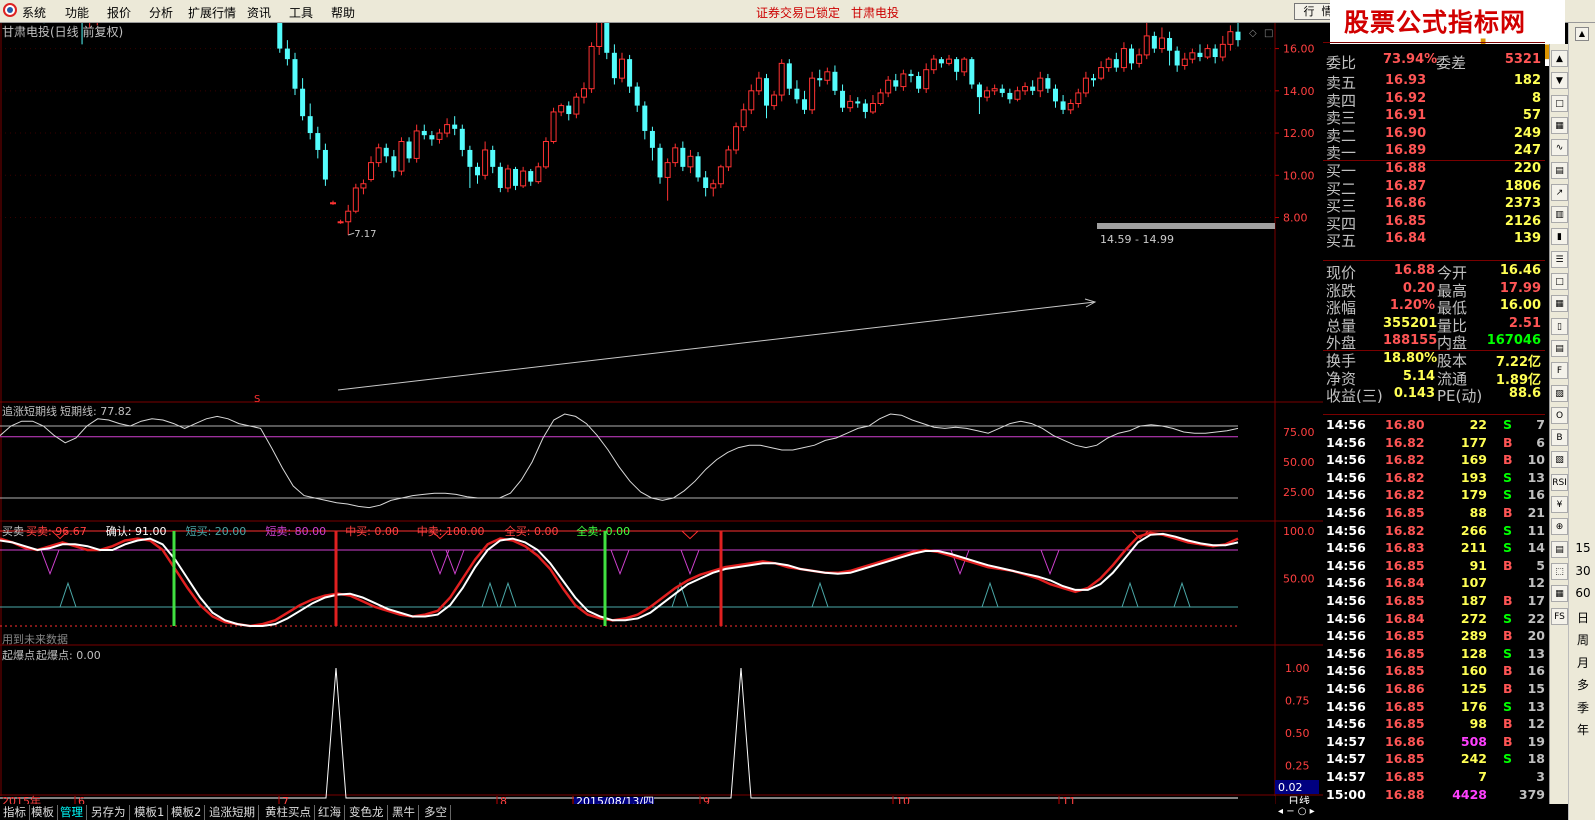  I want to click on ticks-divider, so click(1434, 414).